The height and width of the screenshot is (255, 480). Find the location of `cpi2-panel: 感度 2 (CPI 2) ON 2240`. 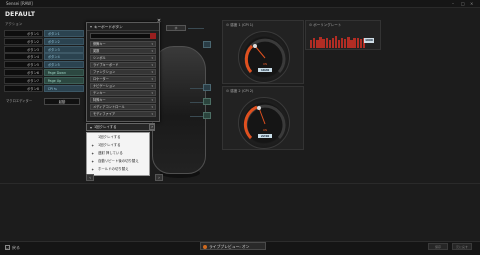

cpi2-panel: 感度 2 (CPI 2) ON 2240 is located at coordinates (263, 118).